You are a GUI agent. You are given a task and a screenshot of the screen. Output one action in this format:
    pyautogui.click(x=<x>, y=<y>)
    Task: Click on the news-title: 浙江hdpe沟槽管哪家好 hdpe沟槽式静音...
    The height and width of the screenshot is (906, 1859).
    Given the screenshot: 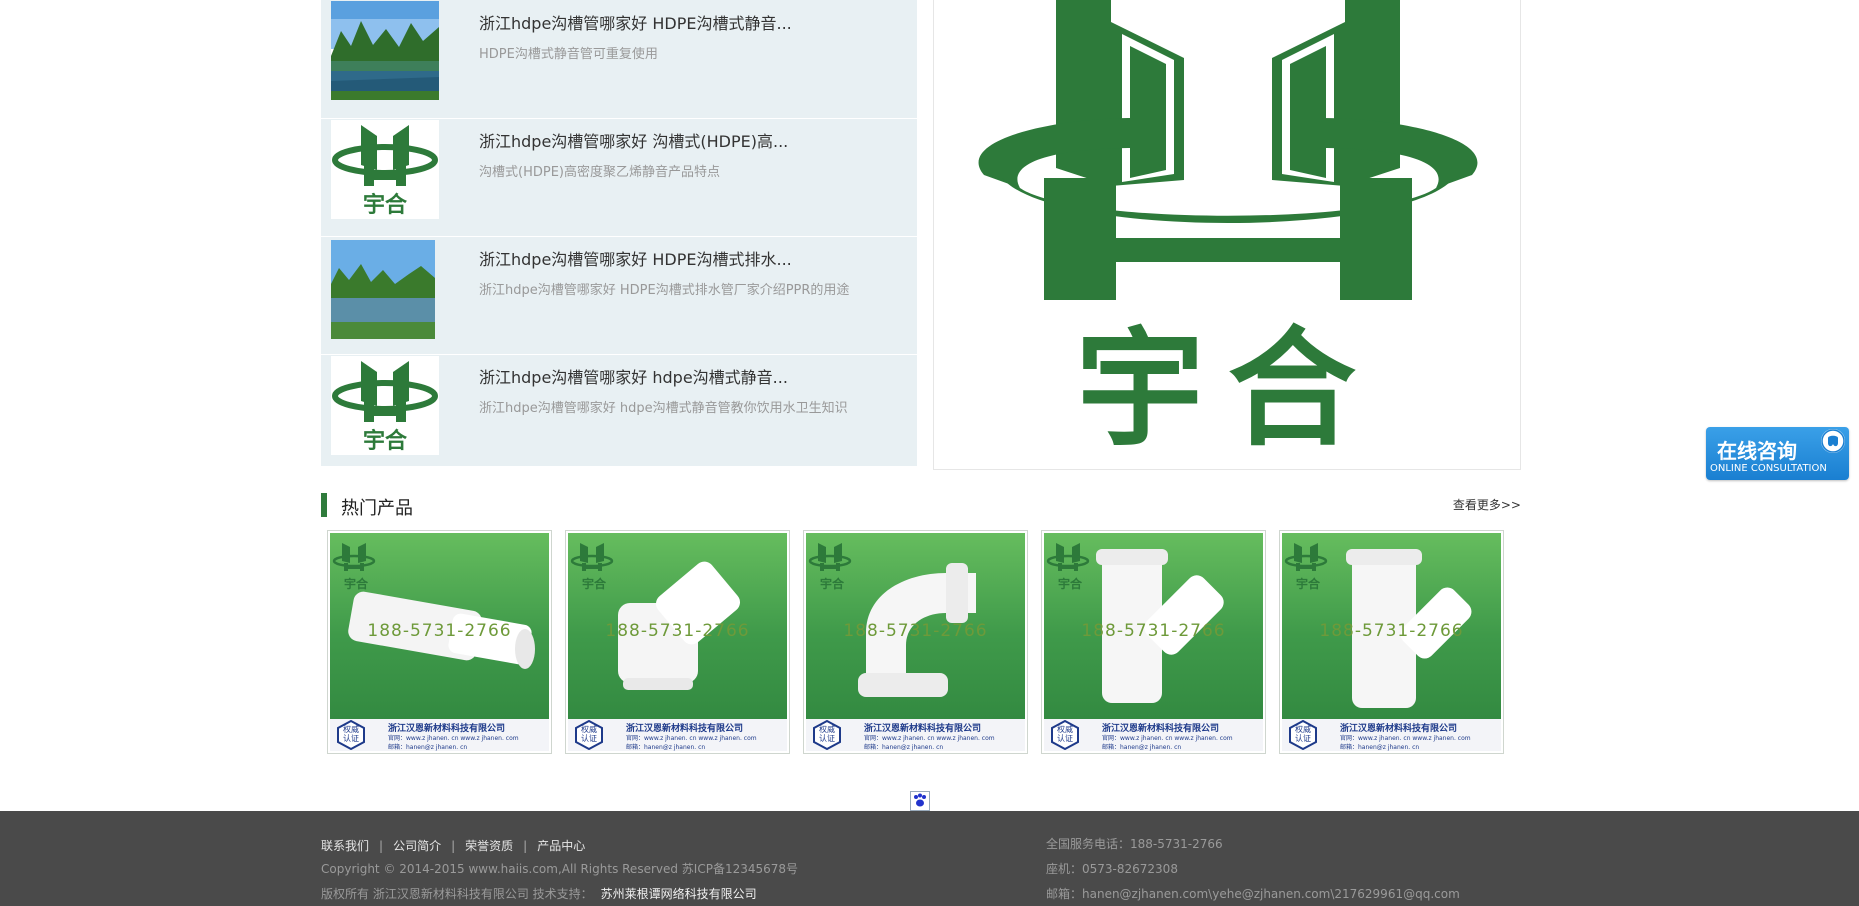 What is the action you would take?
    pyautogui.click(x=633, y=376)
    